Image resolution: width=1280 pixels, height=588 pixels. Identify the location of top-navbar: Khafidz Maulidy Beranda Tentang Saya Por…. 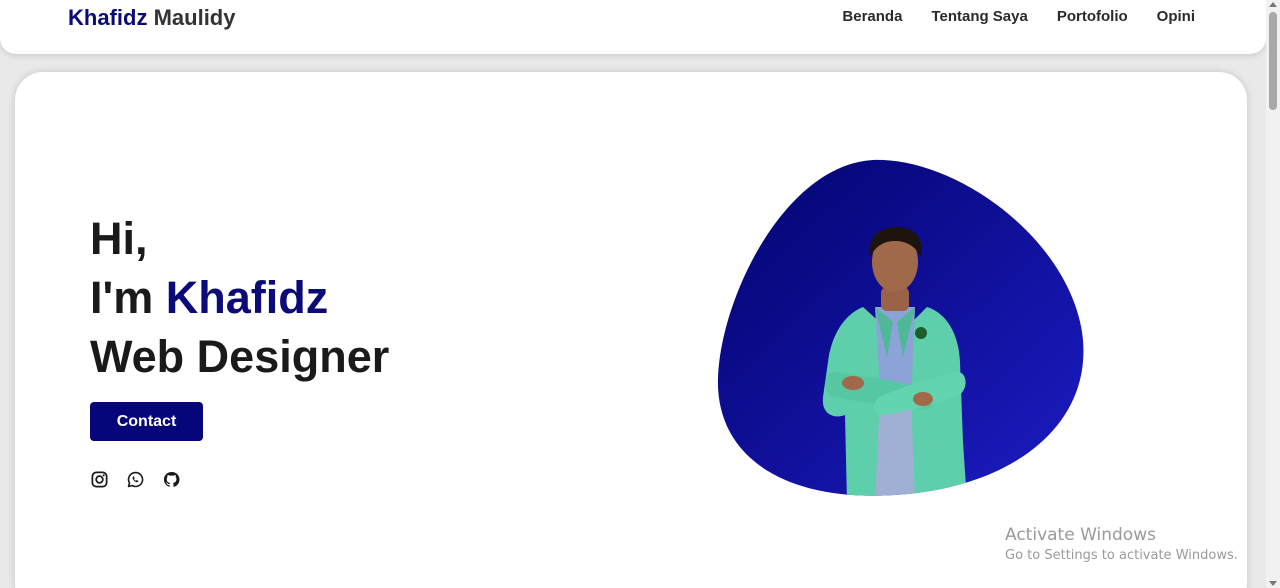
(633, 27).